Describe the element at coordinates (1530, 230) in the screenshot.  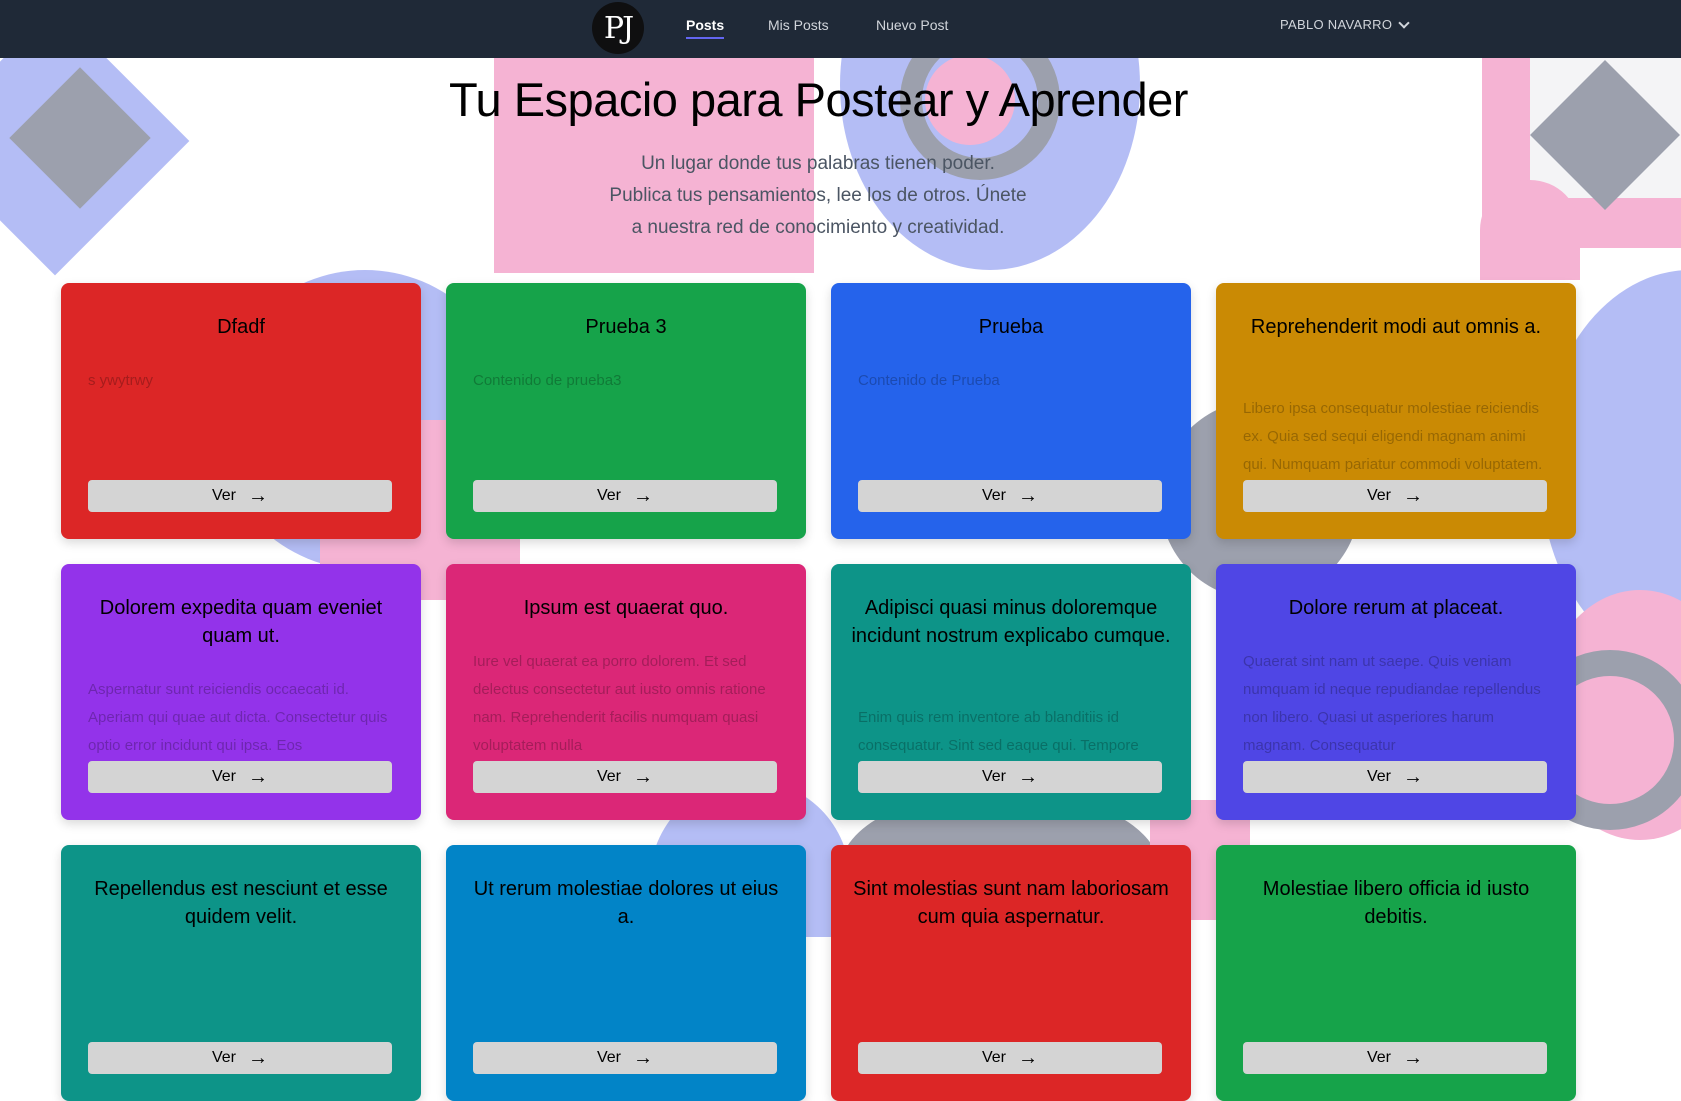
I see `bg-right-arc` at that location.